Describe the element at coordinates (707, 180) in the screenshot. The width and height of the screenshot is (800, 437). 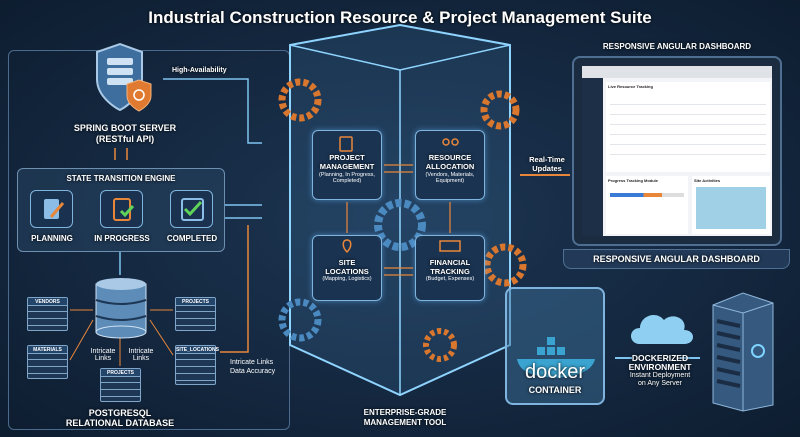
I see `map-title: Site Activities` at that location.